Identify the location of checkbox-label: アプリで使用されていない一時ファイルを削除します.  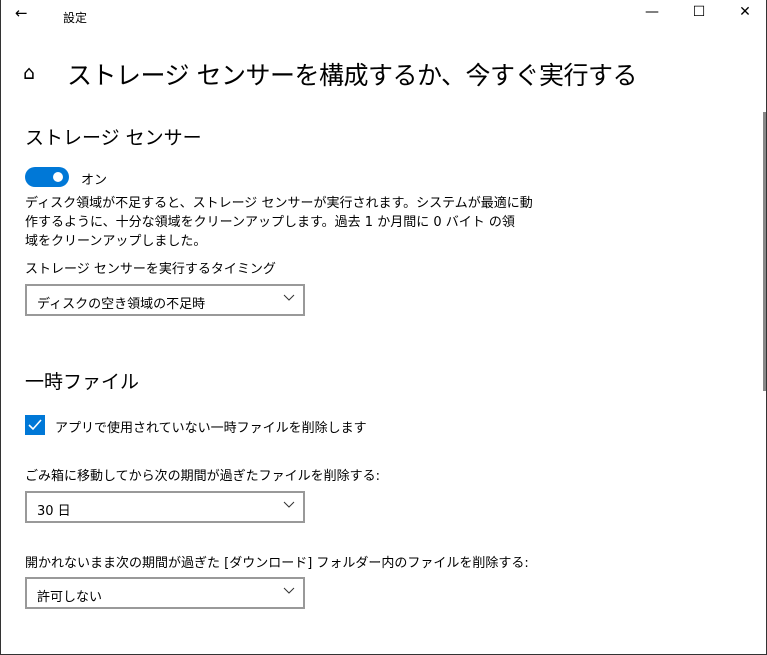
(211, 428).